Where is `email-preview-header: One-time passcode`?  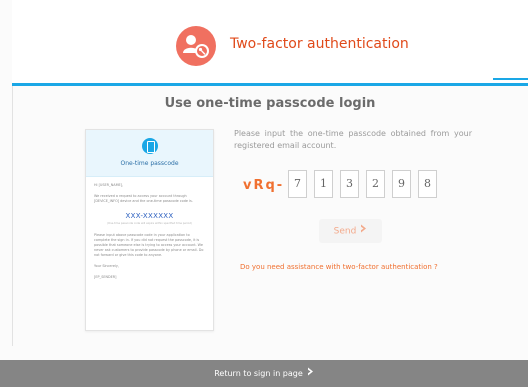 email-preview-header: One-time passcode is located at coordinates (149, 153).